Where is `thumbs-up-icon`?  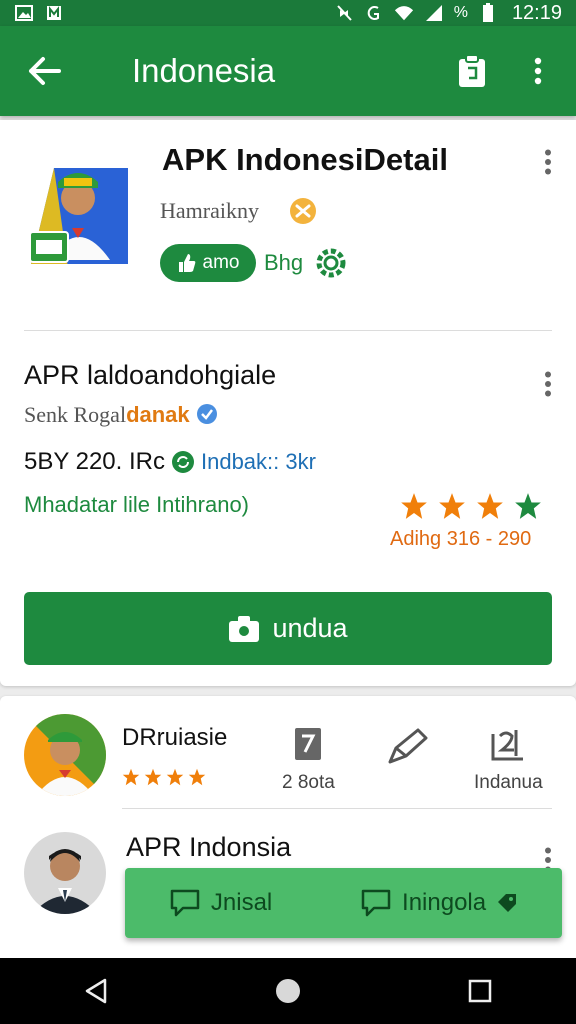
thumbs-up-icon is located at coordinates (186, 263).